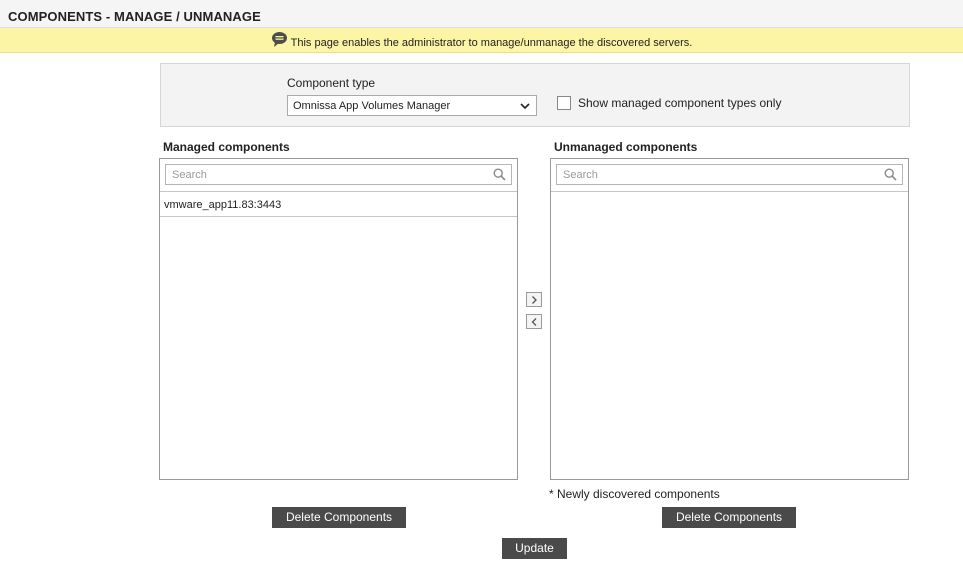 Image resolution: width=963 pixels, height=568 pixels. Describe the element at coordinates (331, 83) in the screenshot. I see `component-type-label: Component type` at that location.